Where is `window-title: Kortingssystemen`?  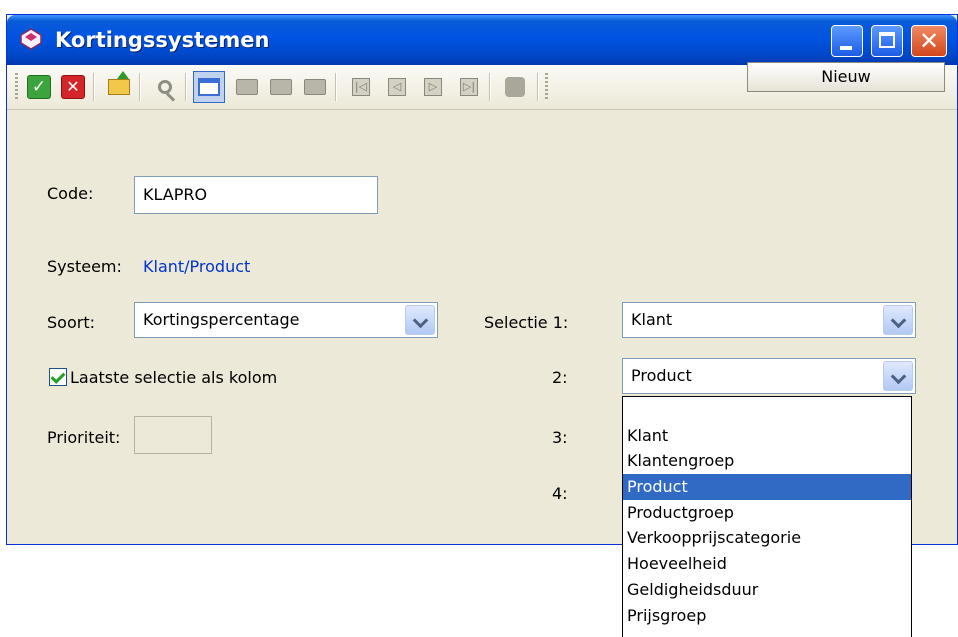 window-title: Kortingssystemen is located at coordinates (162, 40).